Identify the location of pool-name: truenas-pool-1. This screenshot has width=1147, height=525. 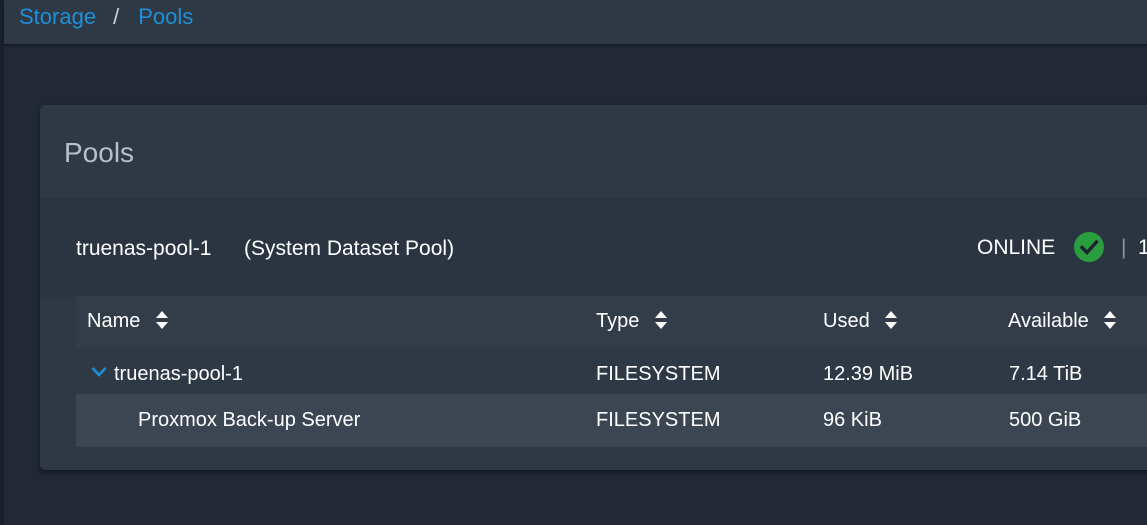
(144, 248).